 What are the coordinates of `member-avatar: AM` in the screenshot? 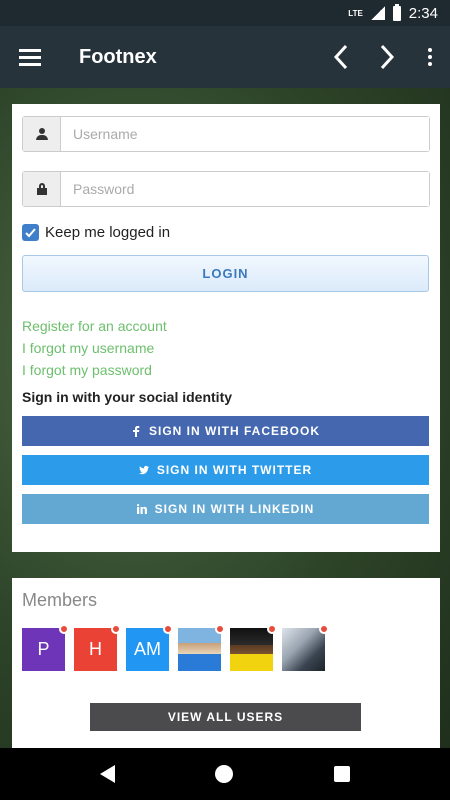 It's located at (149, 647).